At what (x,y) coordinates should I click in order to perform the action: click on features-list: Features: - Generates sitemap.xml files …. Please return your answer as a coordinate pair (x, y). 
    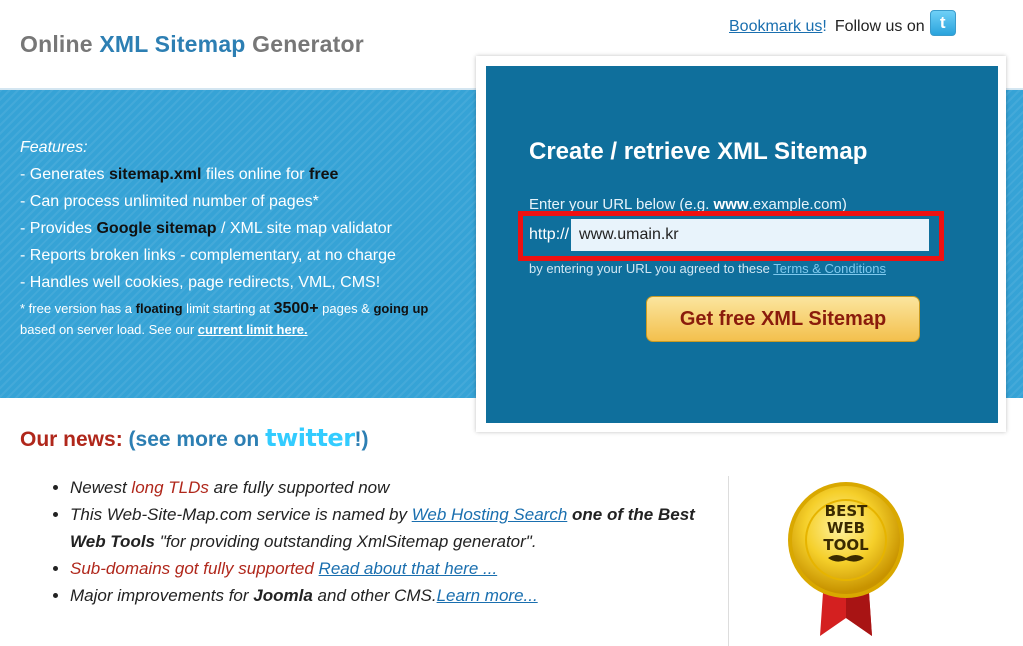
    Looking at the image, I should click on (240, 237).